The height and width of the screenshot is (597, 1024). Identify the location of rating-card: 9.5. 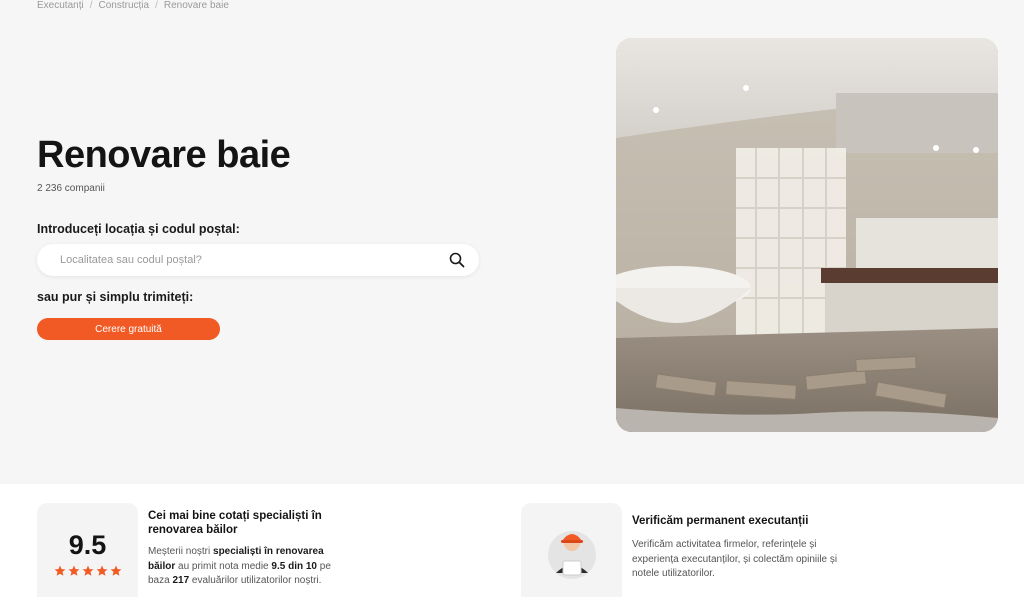
(87, 550).